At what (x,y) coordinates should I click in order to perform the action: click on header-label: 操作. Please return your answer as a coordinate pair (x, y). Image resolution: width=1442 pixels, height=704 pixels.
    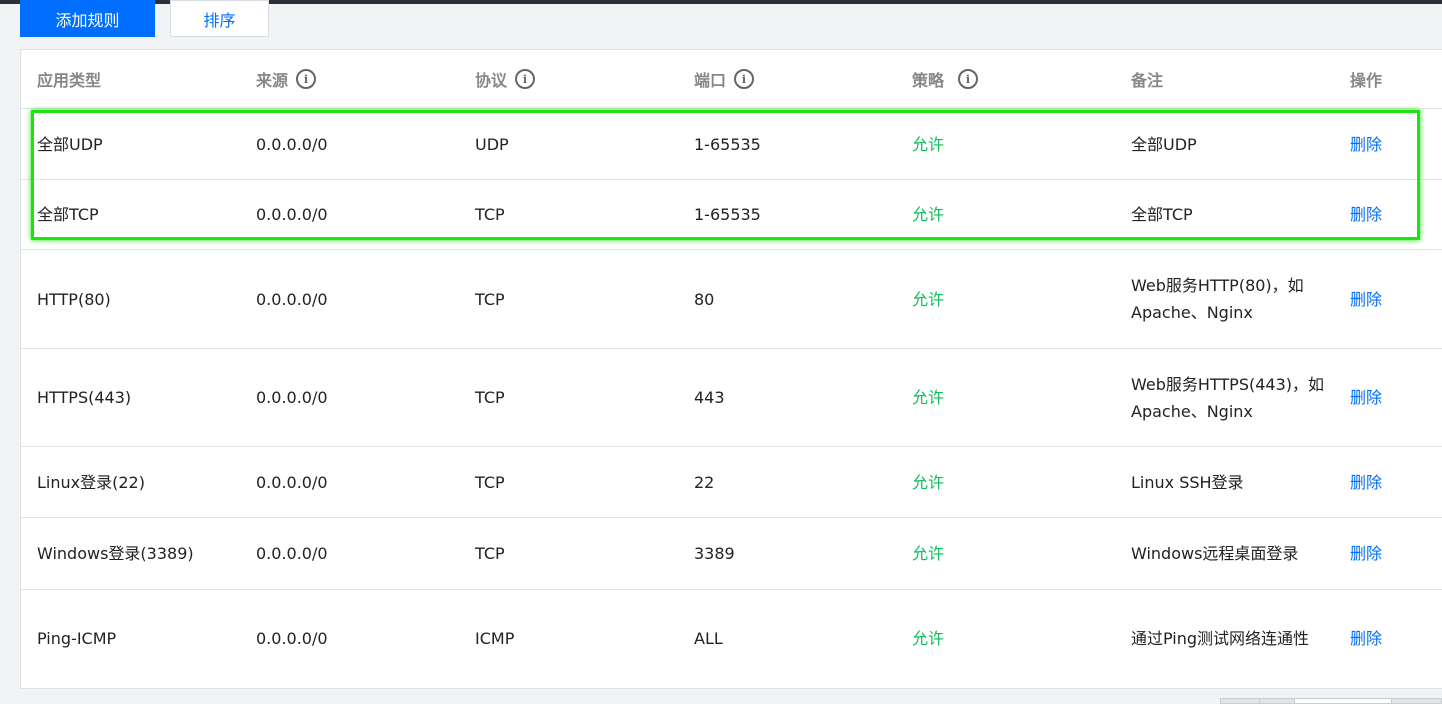
    Looking at the image, I should click on (1366, 80).